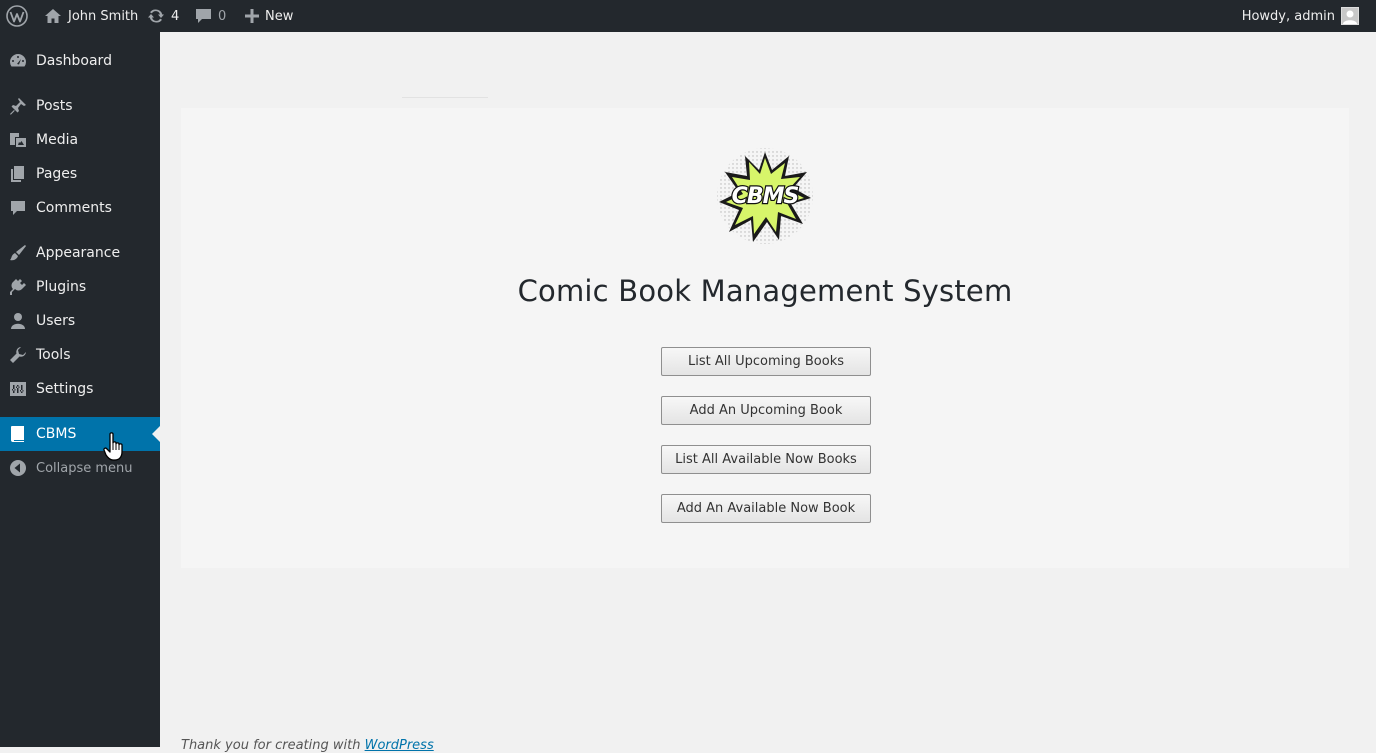  I want to click on menu-label-pages: Pages, so click(57, 174).